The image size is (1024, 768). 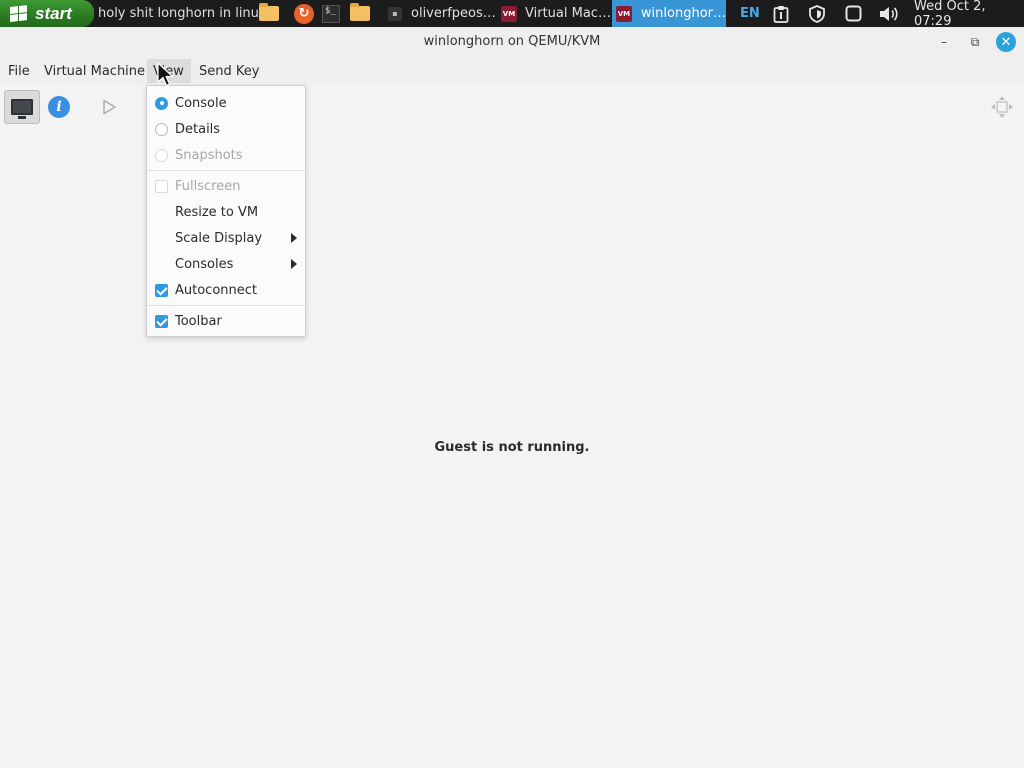 I want to click on view-menu-fullscreen: Fullscreen, so click(x=226, y=186).